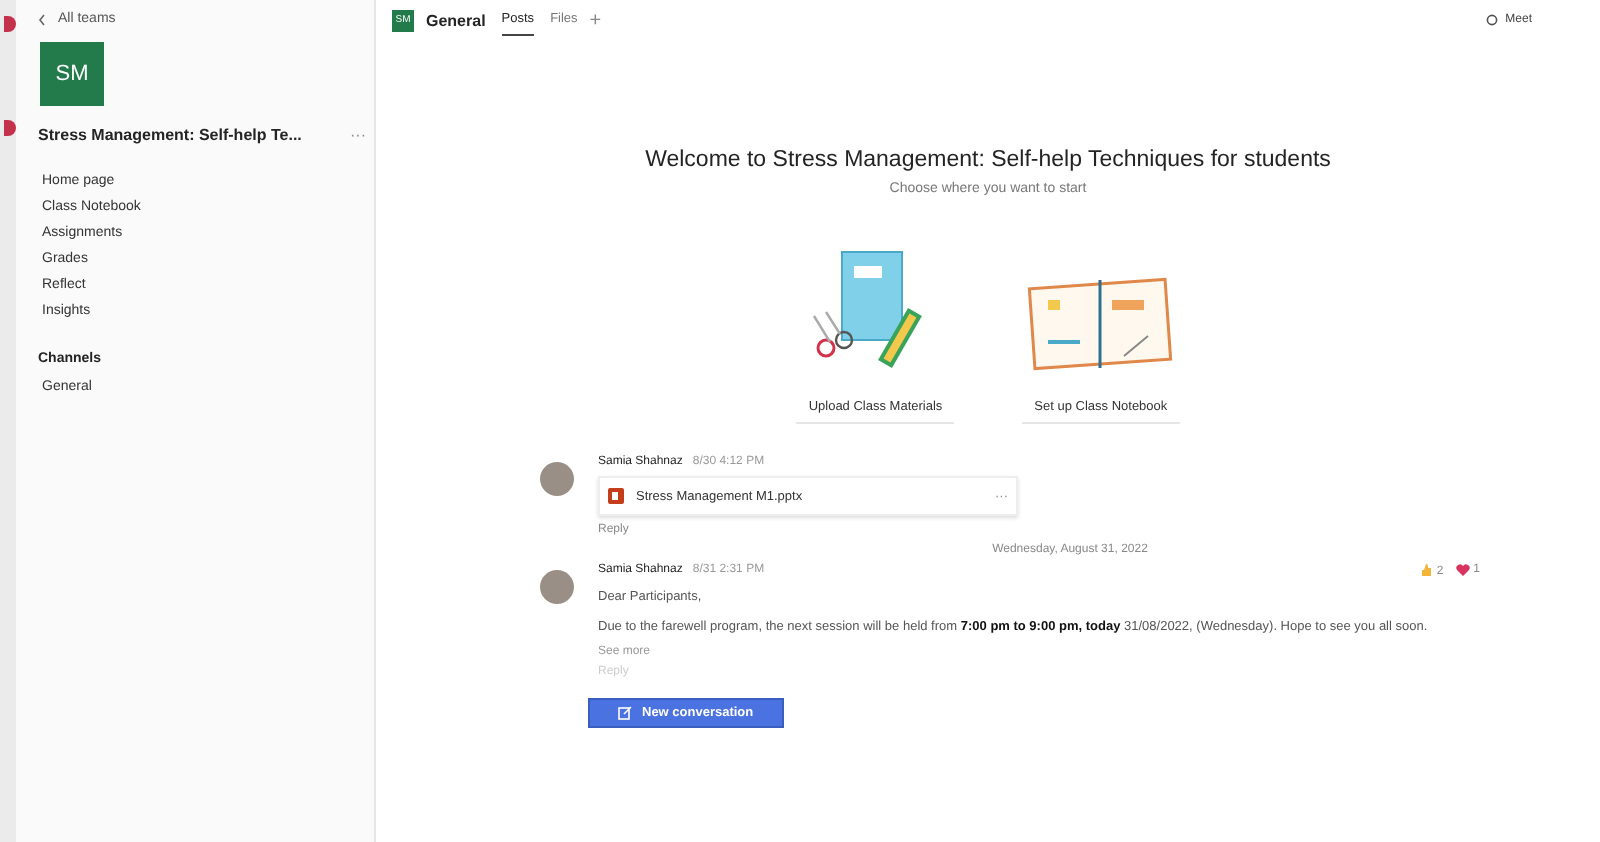 This screenshot has height=842, width=1600. What do you see at coordinates (72, 74) in the screenshot?
I see `team-avatar: SM` at bounding box center [72, 74].